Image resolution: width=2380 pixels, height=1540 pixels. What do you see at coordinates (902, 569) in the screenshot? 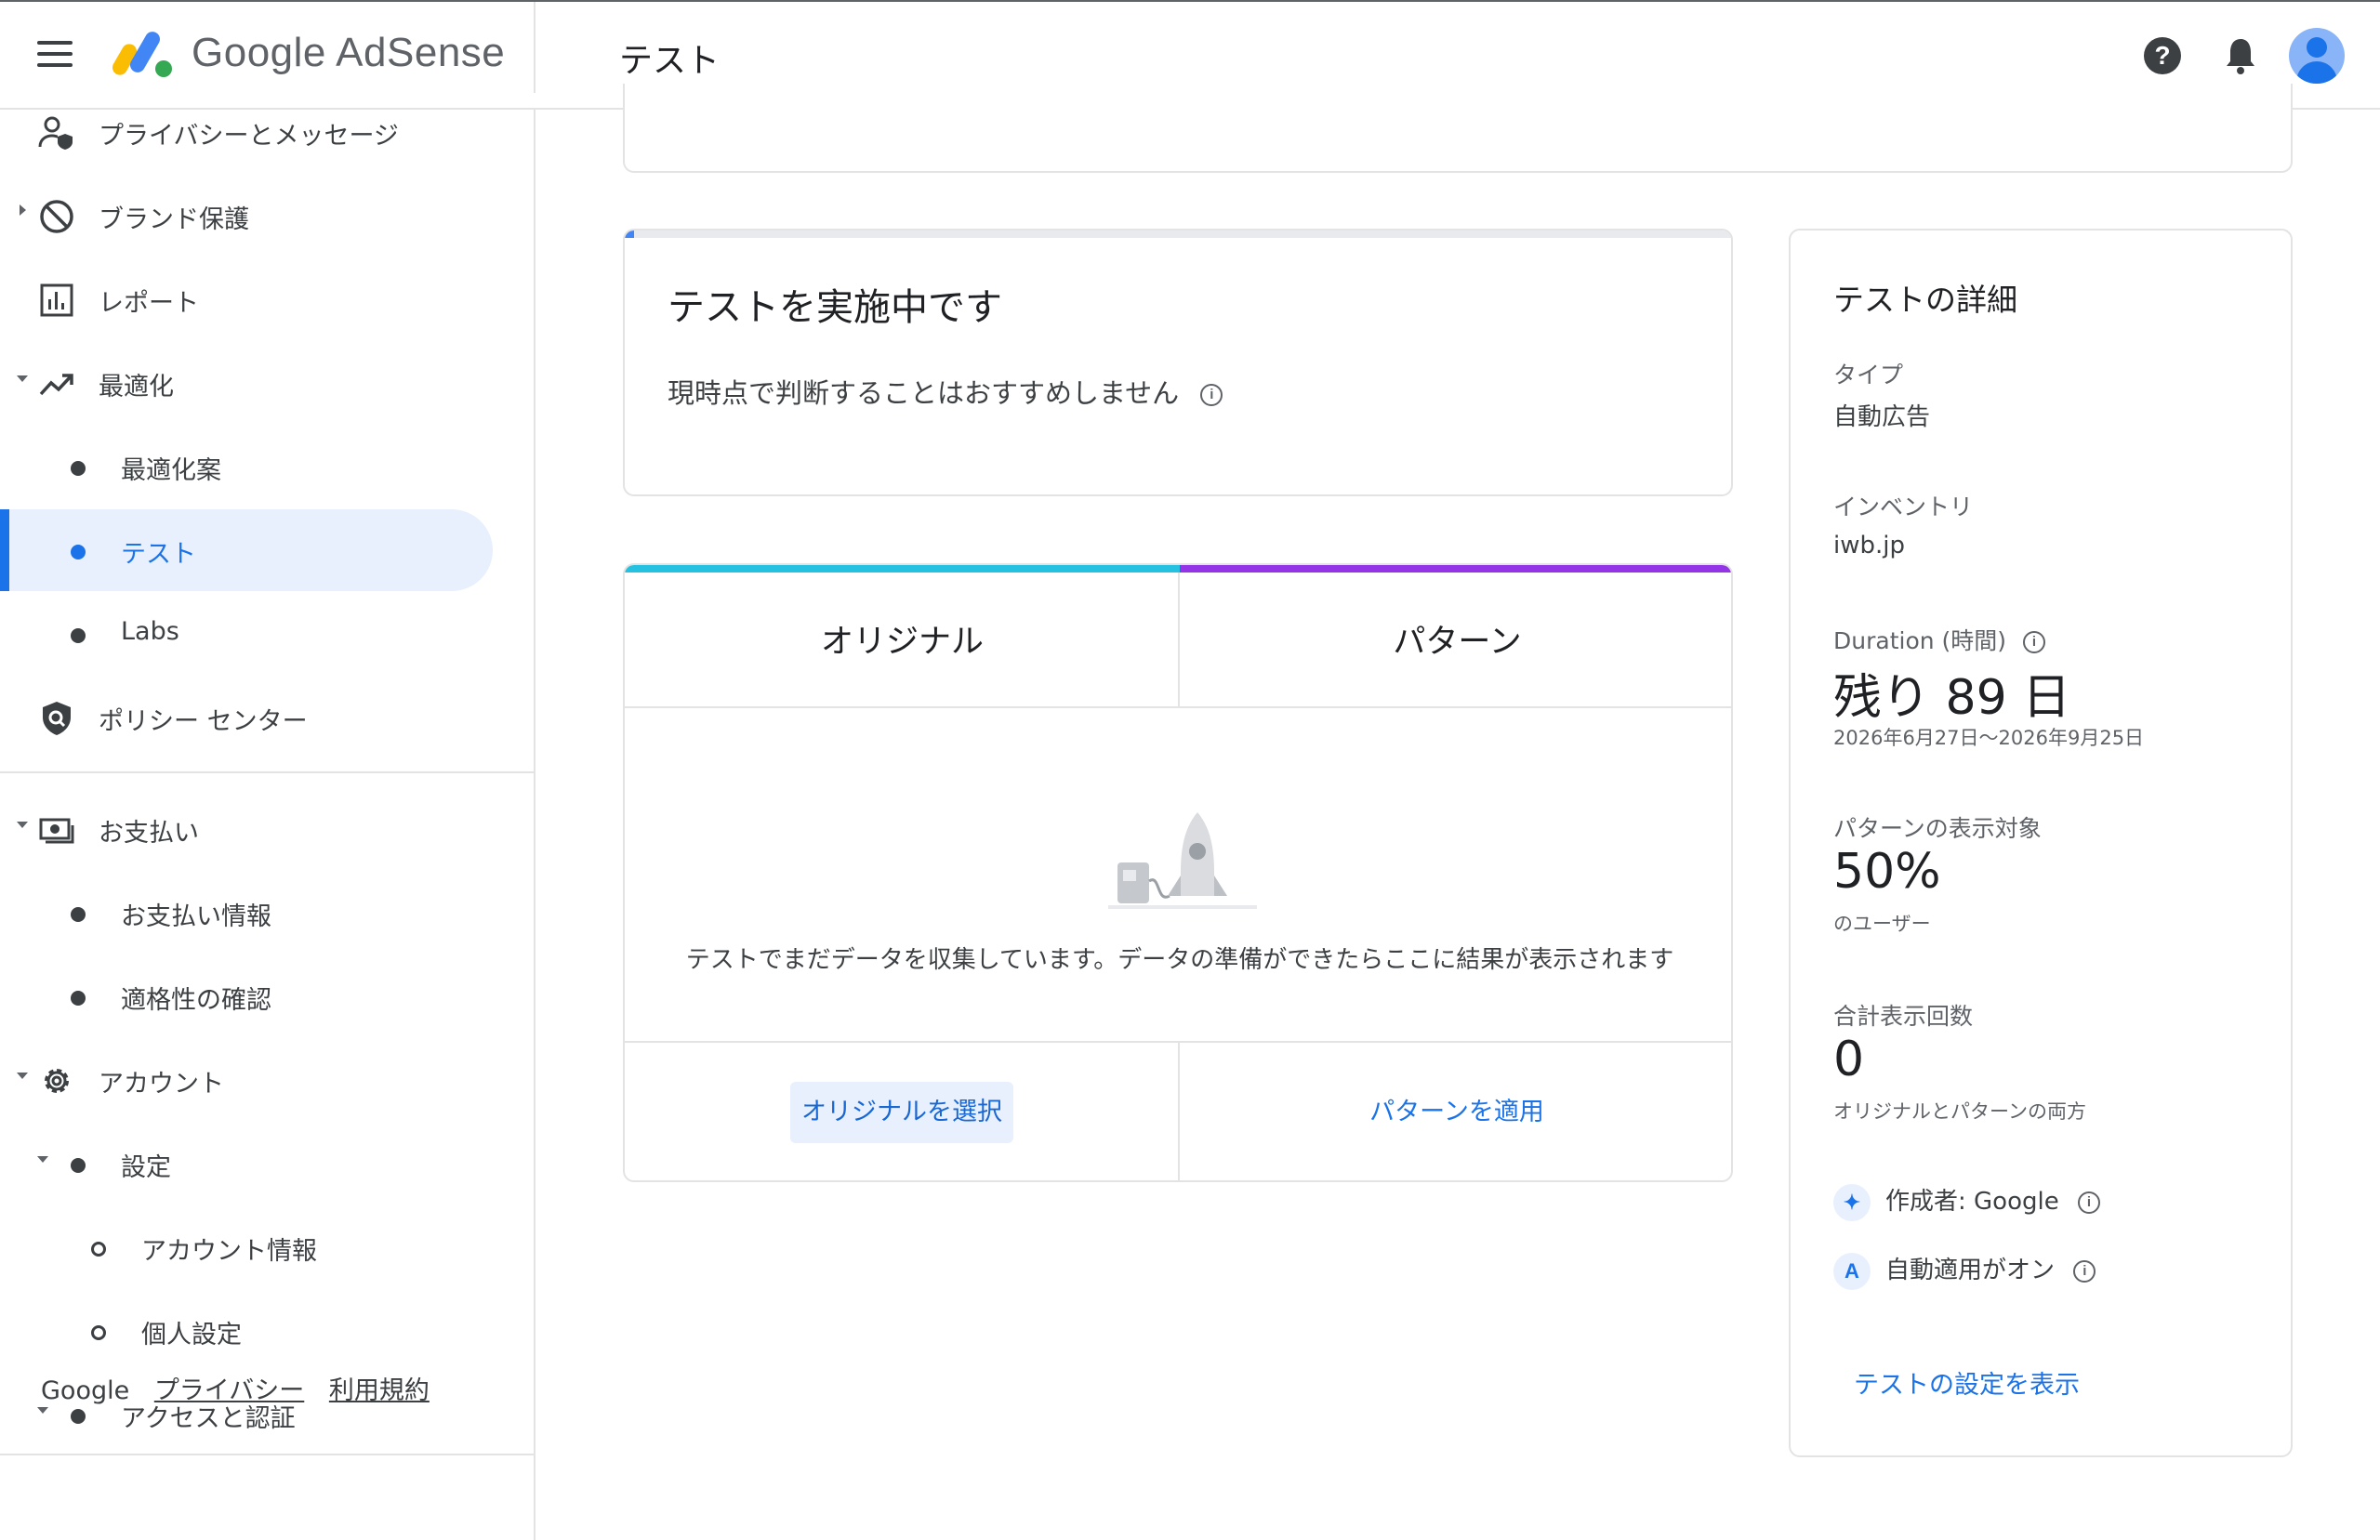
I see `original-color-bar` at bounding box center [902, 569].